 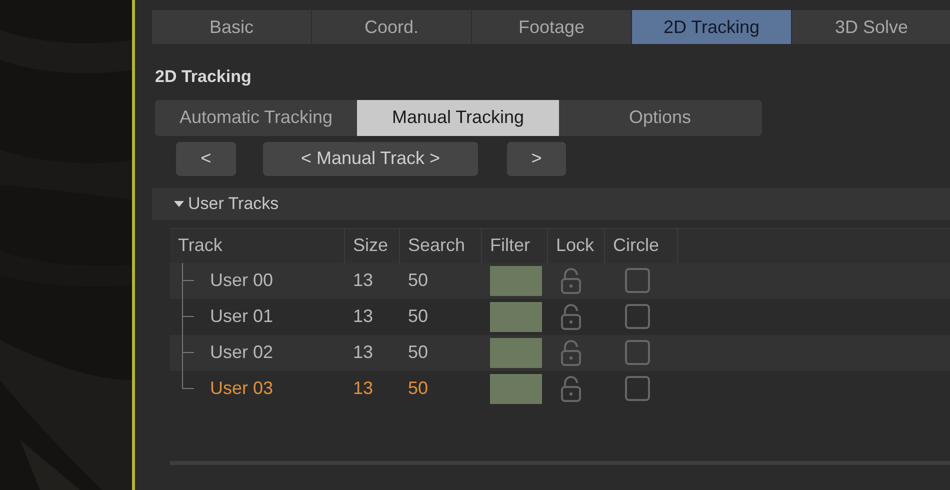 What do you see at coordinates (551, 204) in the screenshot?
I see `group-header: User Tracks` at bounding box center [551, 204].